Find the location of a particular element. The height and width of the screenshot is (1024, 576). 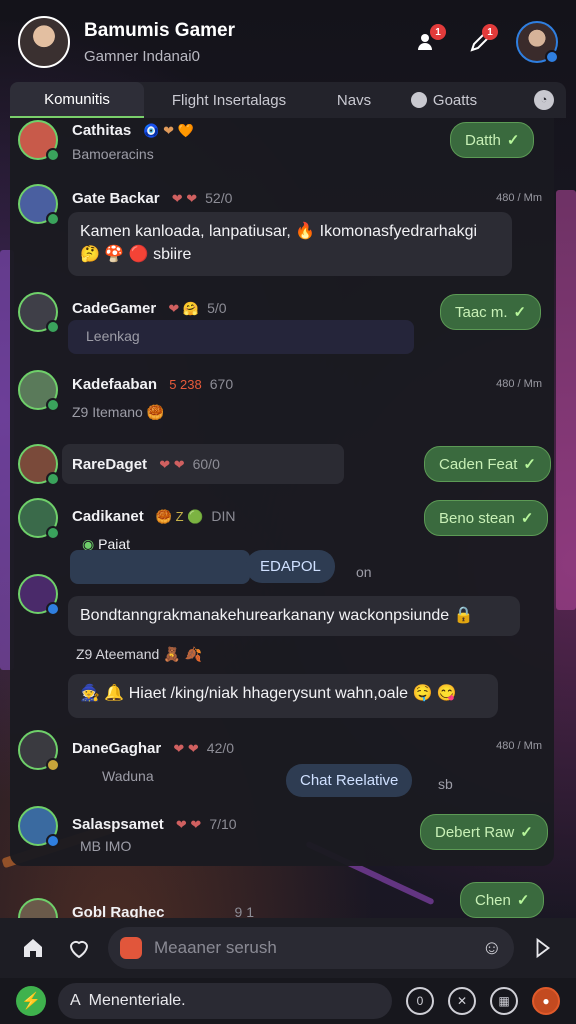

bolt-icon: ⚡ is located at coordinates (31, 1001).